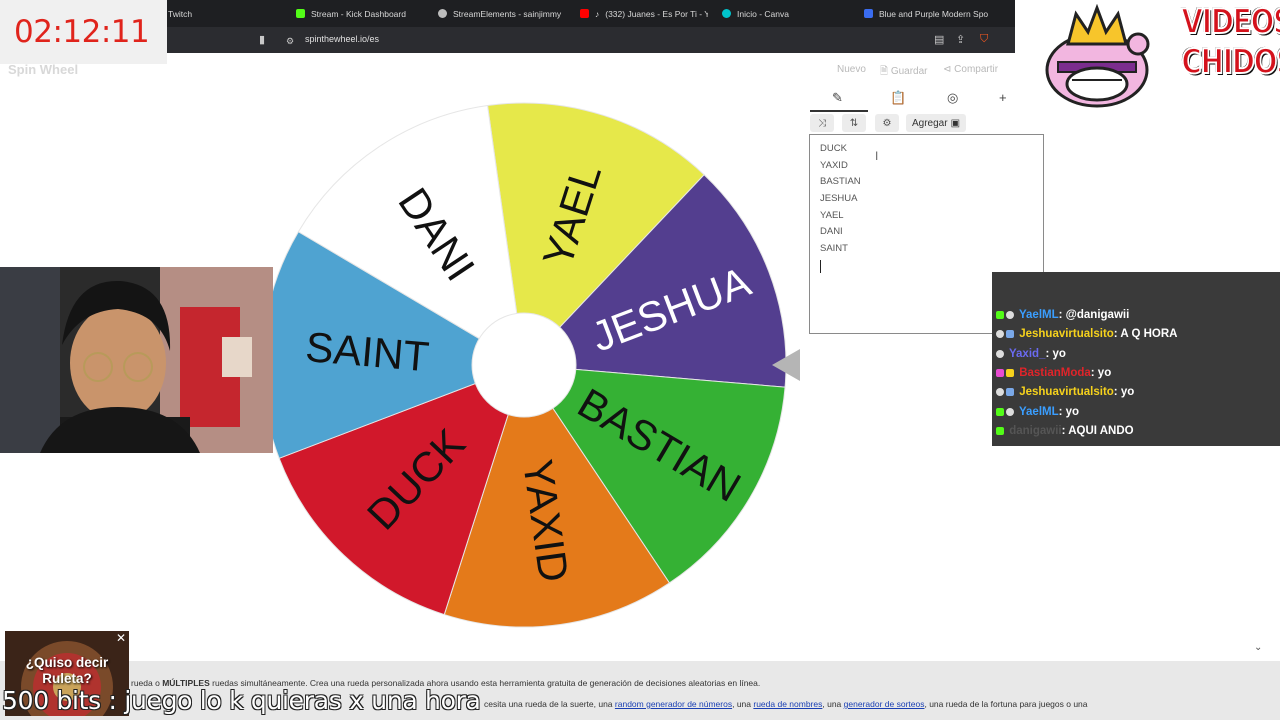  I want to click on chat-message: Jeshuavirtualsito: A Q HORA, so click(1086, 334).